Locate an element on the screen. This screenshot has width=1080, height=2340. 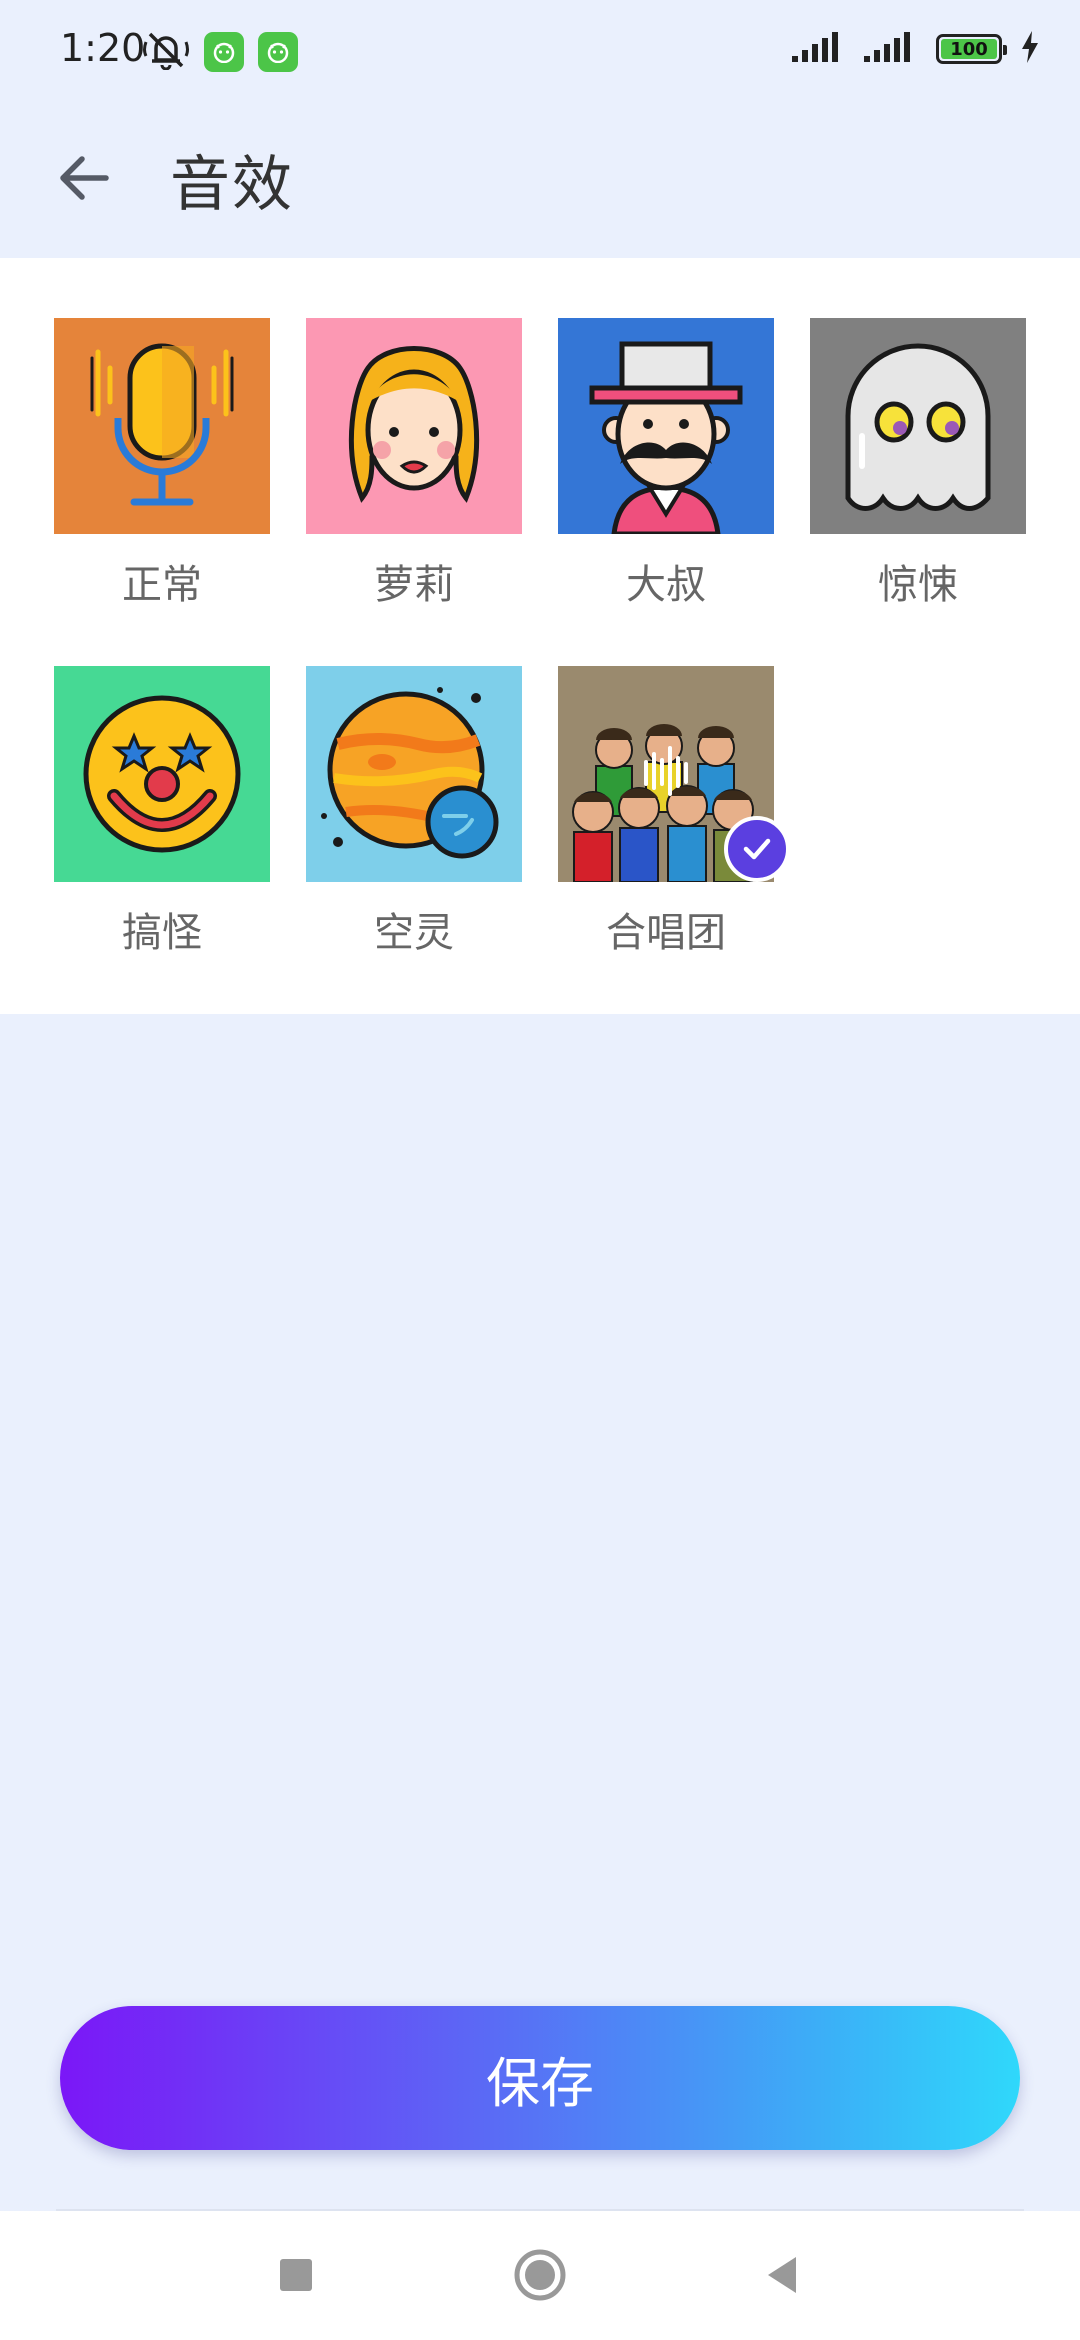
battery-icon: 100 is located at coordinates (971, 49).